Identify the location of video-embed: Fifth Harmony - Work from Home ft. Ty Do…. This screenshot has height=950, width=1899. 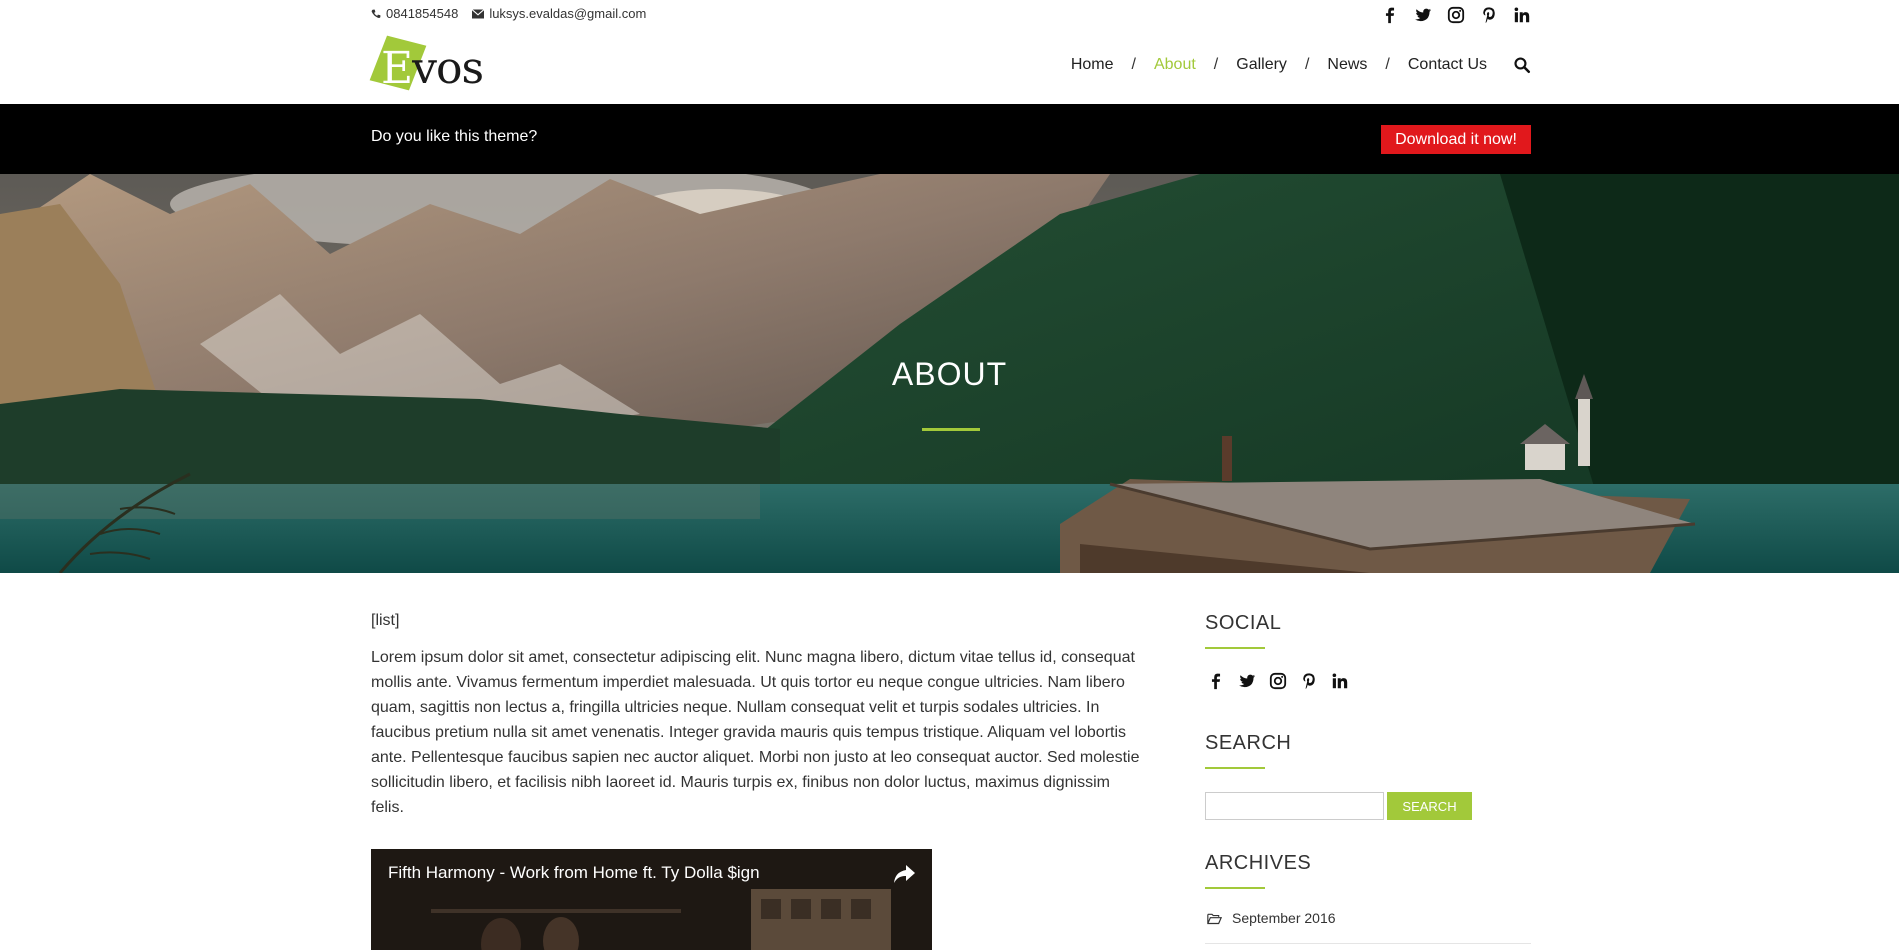
(651, 899).